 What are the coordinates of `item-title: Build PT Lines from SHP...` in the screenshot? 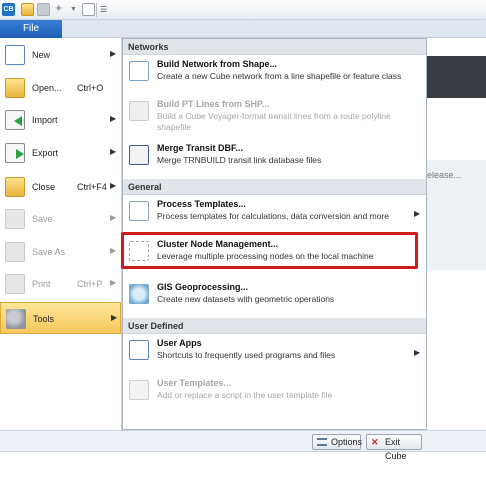 It's located at (213, 104).